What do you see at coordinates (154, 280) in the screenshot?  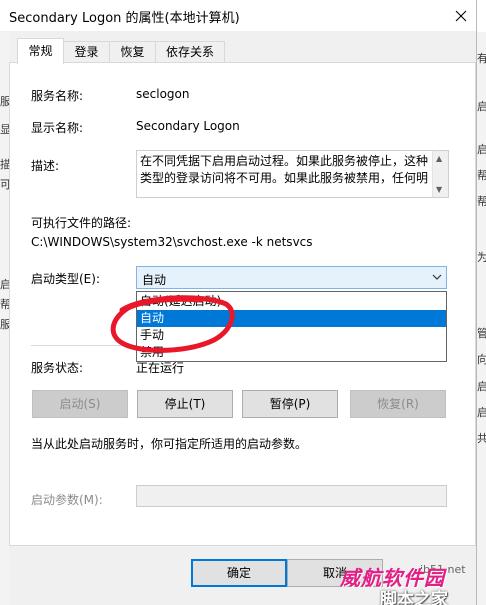 I see `startup-type-value: 自动` at bounding box center [154, 280].